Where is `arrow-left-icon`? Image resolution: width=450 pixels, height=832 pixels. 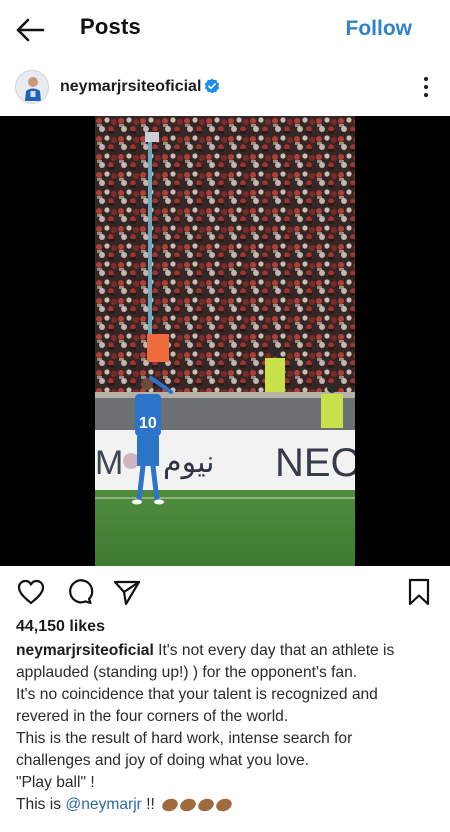 arrow-left-icon is located at coordinates (30, 30).